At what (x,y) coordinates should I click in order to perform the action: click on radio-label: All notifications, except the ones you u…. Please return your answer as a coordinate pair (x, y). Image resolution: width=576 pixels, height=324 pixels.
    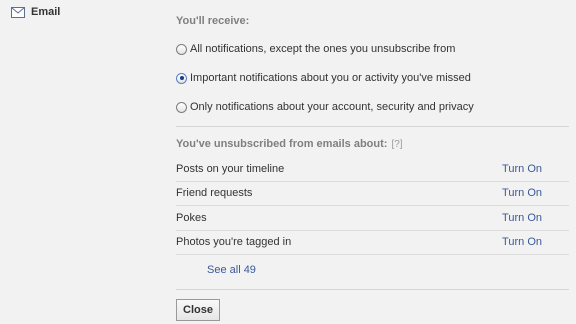
    Looking at the image, I should click on (323, 49).